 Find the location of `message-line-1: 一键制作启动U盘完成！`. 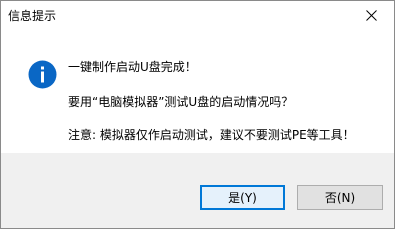

message-line-1: 一键制作启动U盘完成！ is located at coordinates (132, 67).